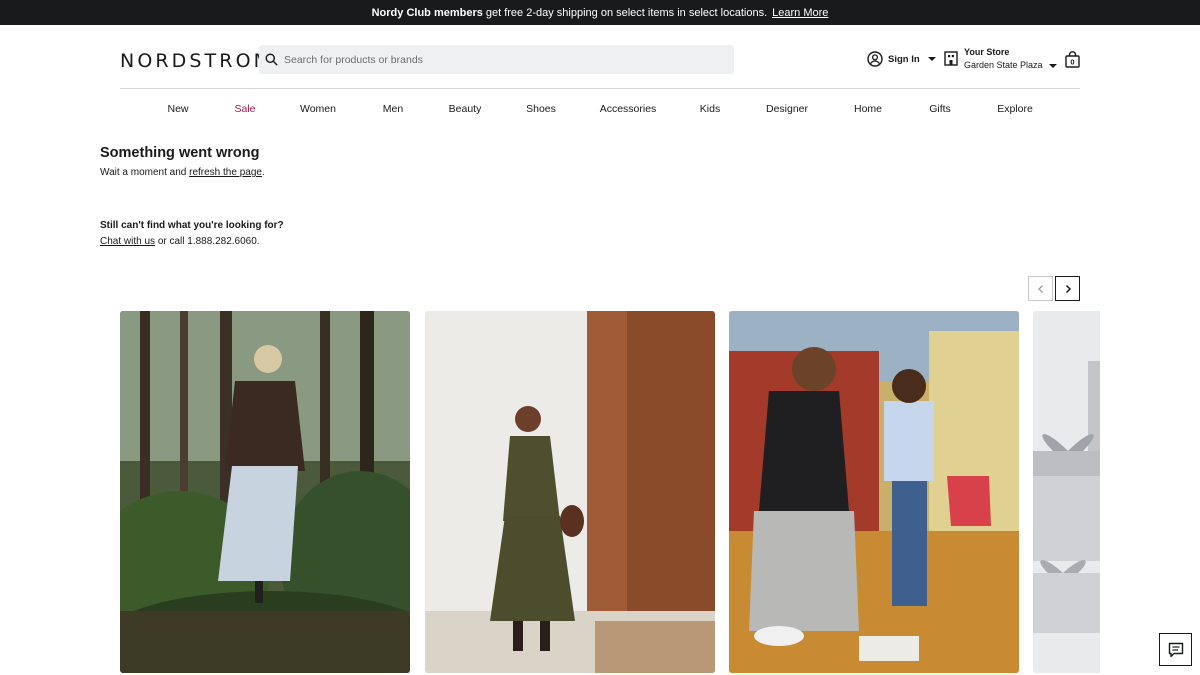  I want to click on forest-fashion-image, so click(265, 492).